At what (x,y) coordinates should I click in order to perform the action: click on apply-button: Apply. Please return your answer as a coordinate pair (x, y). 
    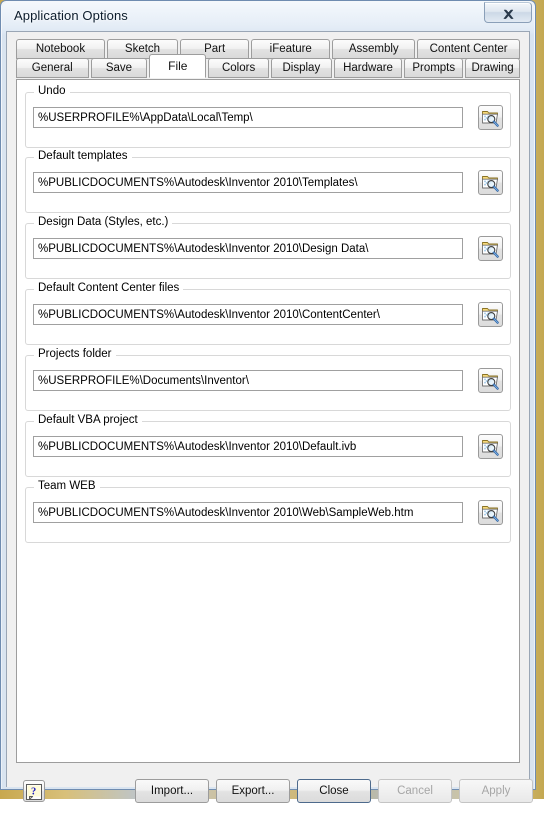
    Looking at the image, I should click on (496, 791).